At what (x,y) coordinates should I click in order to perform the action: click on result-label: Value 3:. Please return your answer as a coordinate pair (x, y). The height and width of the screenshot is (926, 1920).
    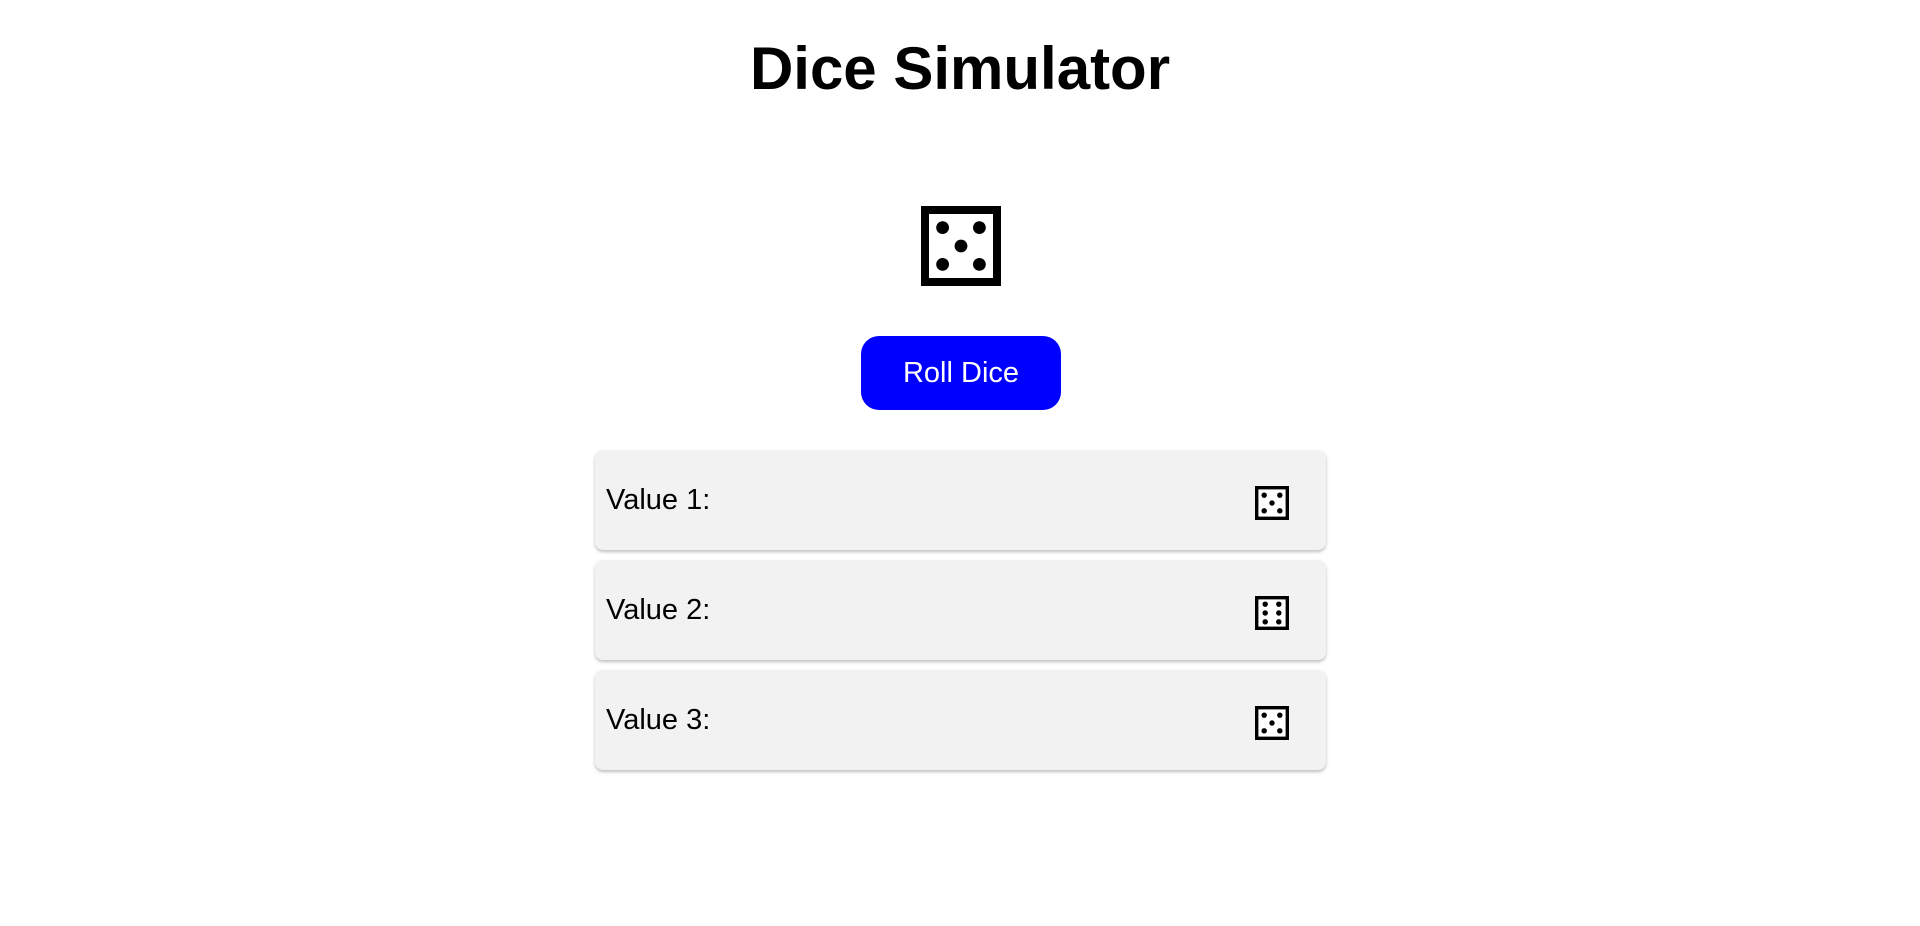
    Looking at the image, I should click on (658, 720).